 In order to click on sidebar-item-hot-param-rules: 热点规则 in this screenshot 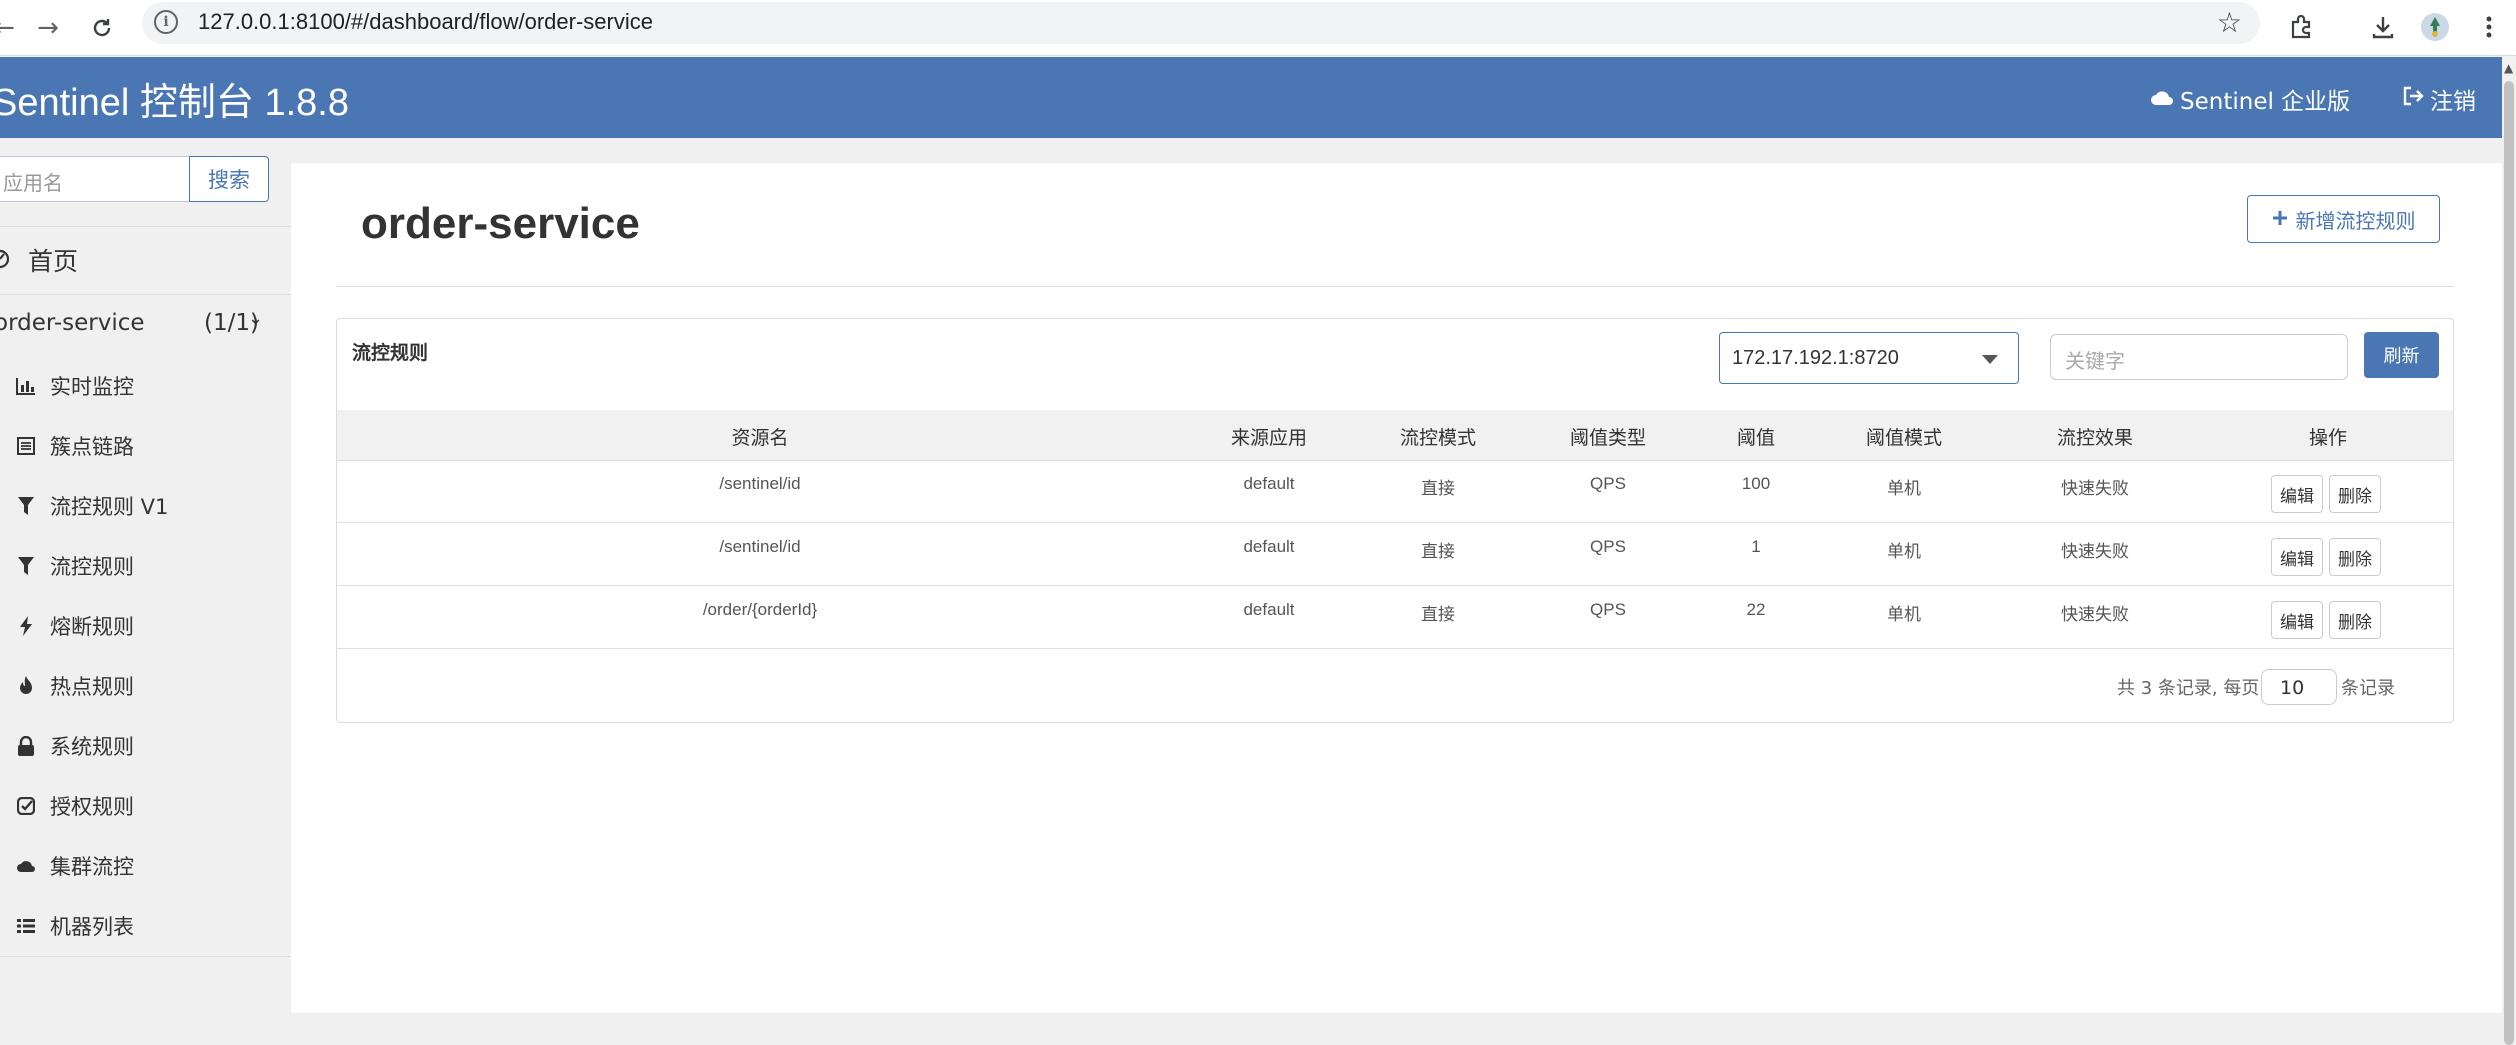, I will do `click(75, 686)`.